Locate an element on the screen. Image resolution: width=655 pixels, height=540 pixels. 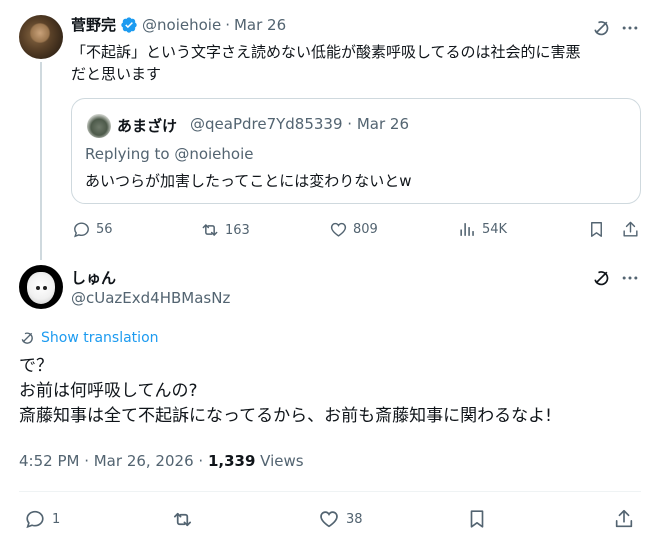
reply-button: 56 is located at coordinates (92, 229).